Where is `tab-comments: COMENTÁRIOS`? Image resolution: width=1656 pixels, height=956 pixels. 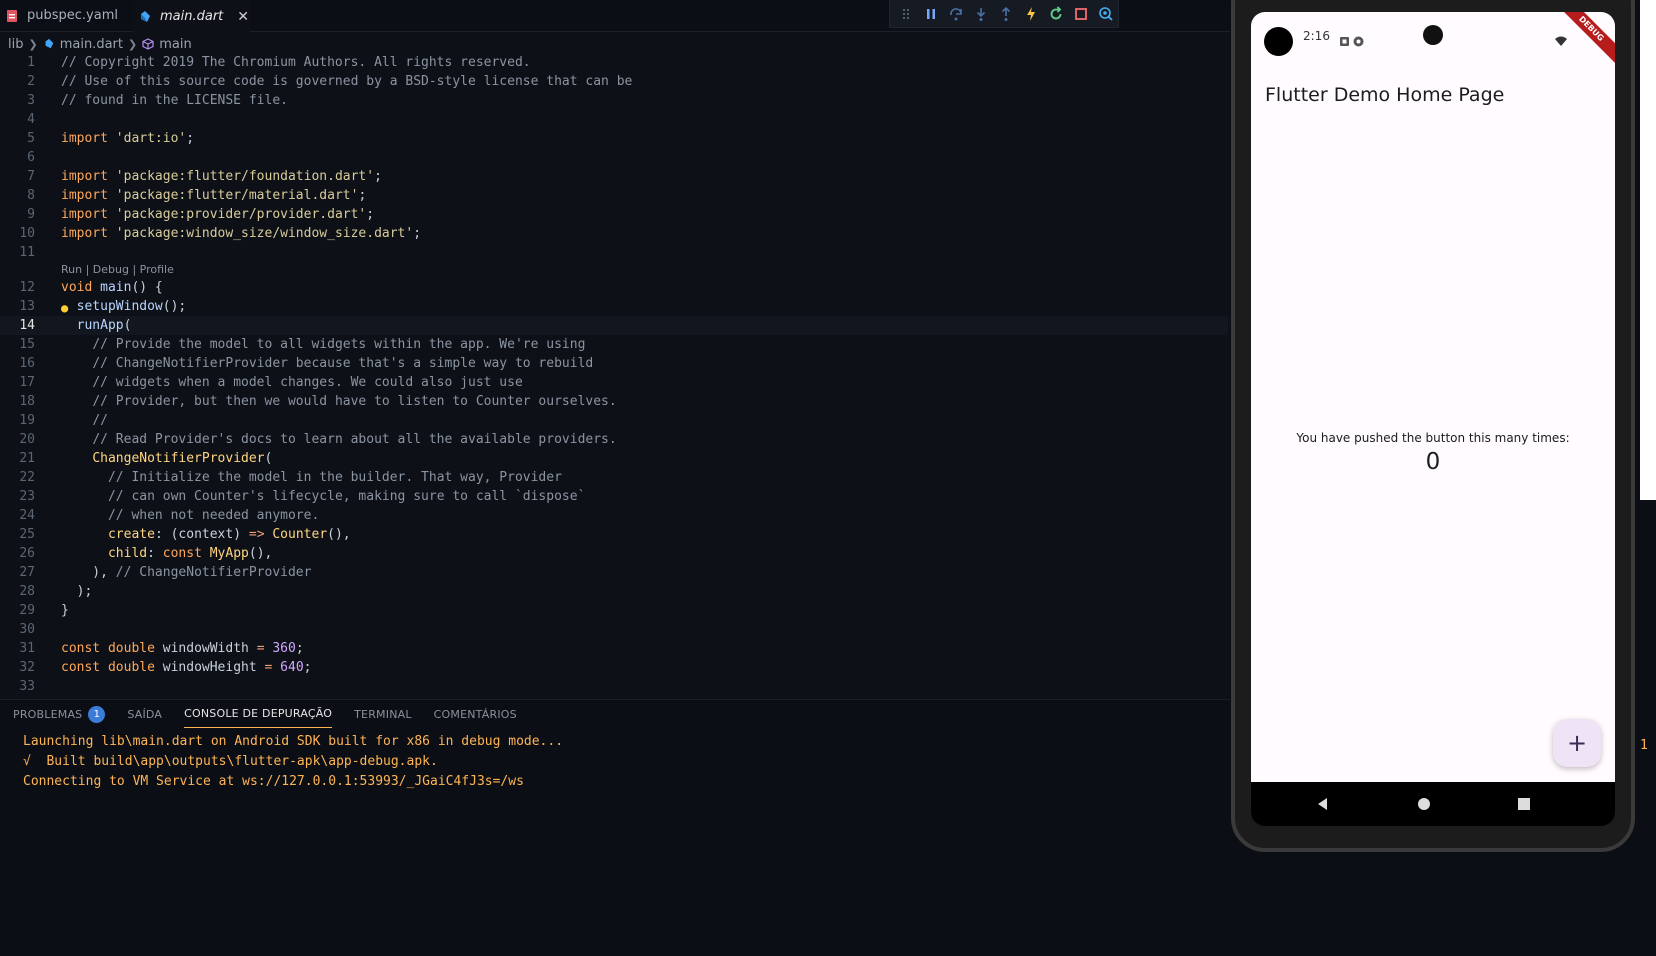 tab-comments: COMENTÁRIOS is located at coordinates (475, 714).